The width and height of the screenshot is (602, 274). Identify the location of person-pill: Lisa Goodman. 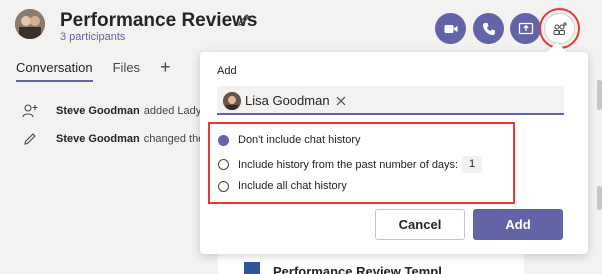
(285, 100).